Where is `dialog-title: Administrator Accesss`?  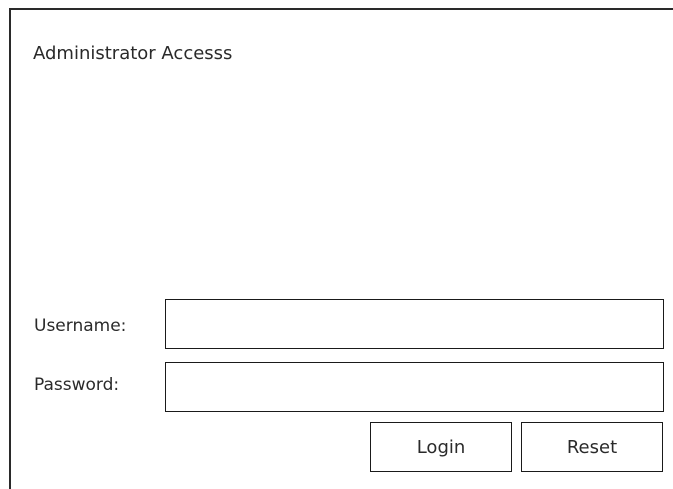 dialog-title: Administrator Accesss is located at coordinates (133, 53).